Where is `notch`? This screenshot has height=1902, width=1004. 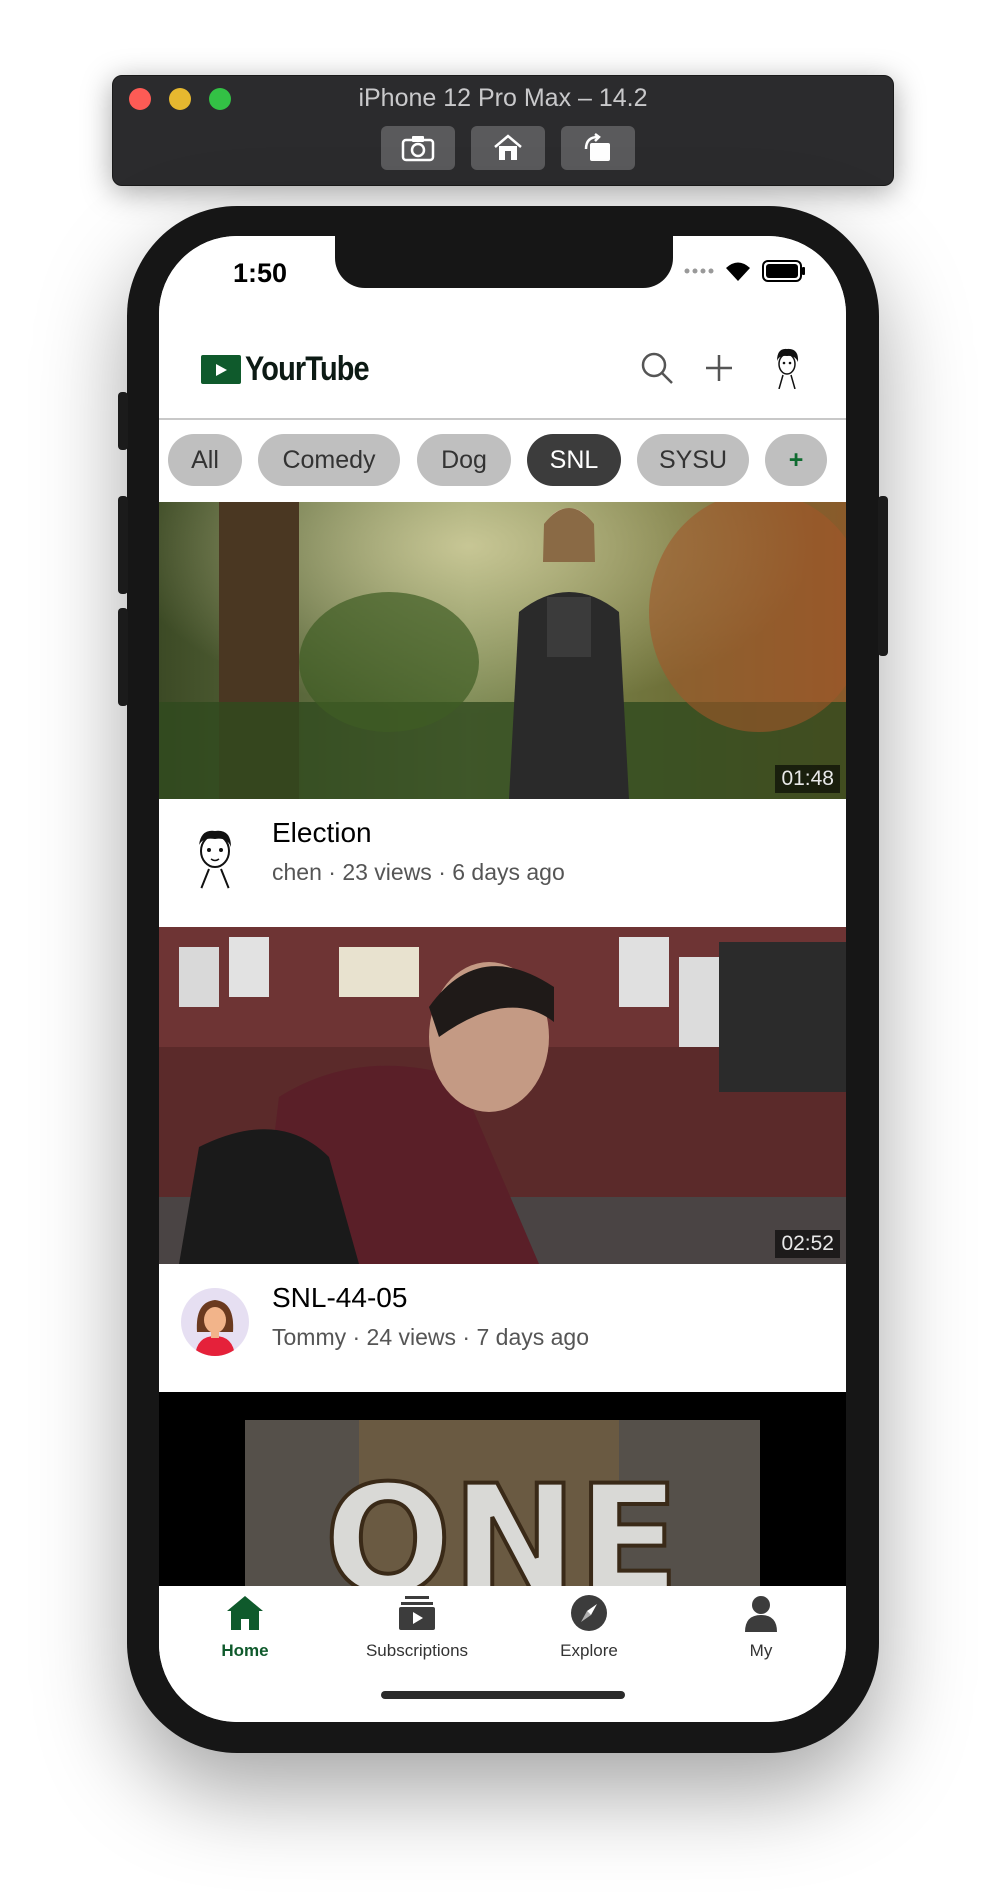
notch is located at coordinates (504, 262).